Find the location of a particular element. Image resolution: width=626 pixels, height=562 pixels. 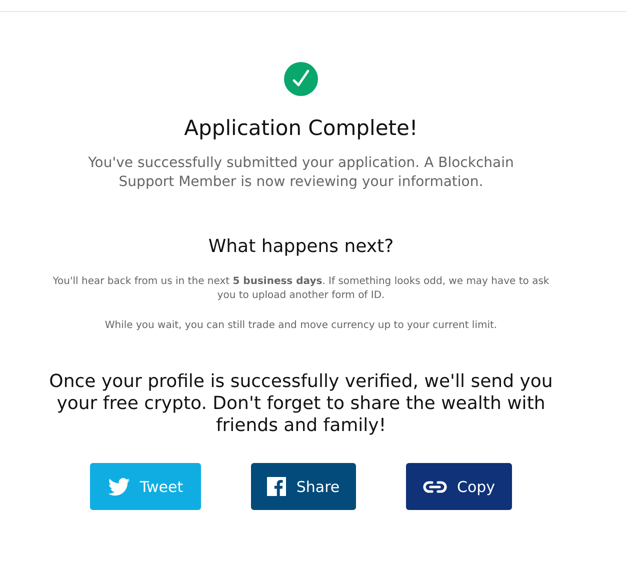

copy-button: Copy is located at coordinates (459, 486).